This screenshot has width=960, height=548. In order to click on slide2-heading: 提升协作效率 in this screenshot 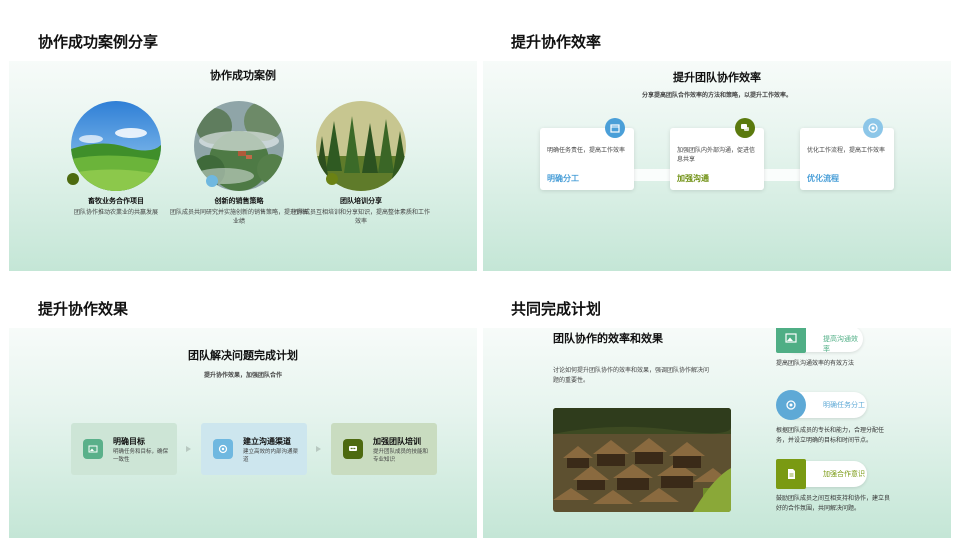, I will do `click(556, 42)`.